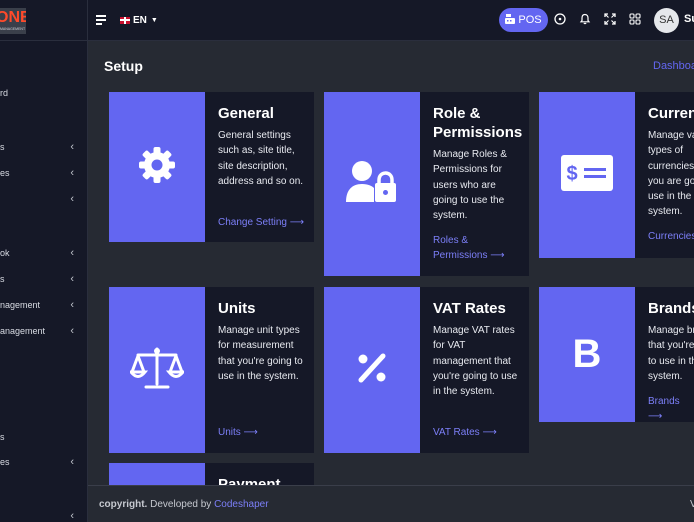 The image size is (694, 522). I want to click on logo-subtext: MANAGEMENT, so click(13, 29).